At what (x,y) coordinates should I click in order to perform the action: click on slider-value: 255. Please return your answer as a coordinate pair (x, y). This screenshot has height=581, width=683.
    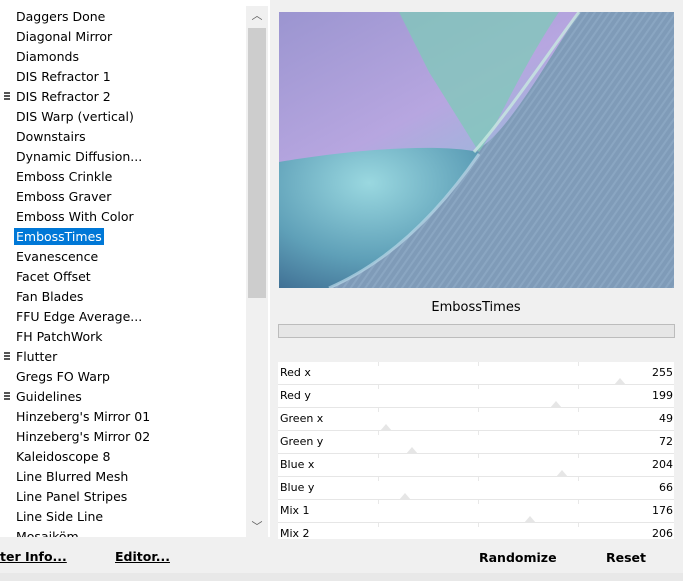
    Looking at the image, I should click on (662, 372).